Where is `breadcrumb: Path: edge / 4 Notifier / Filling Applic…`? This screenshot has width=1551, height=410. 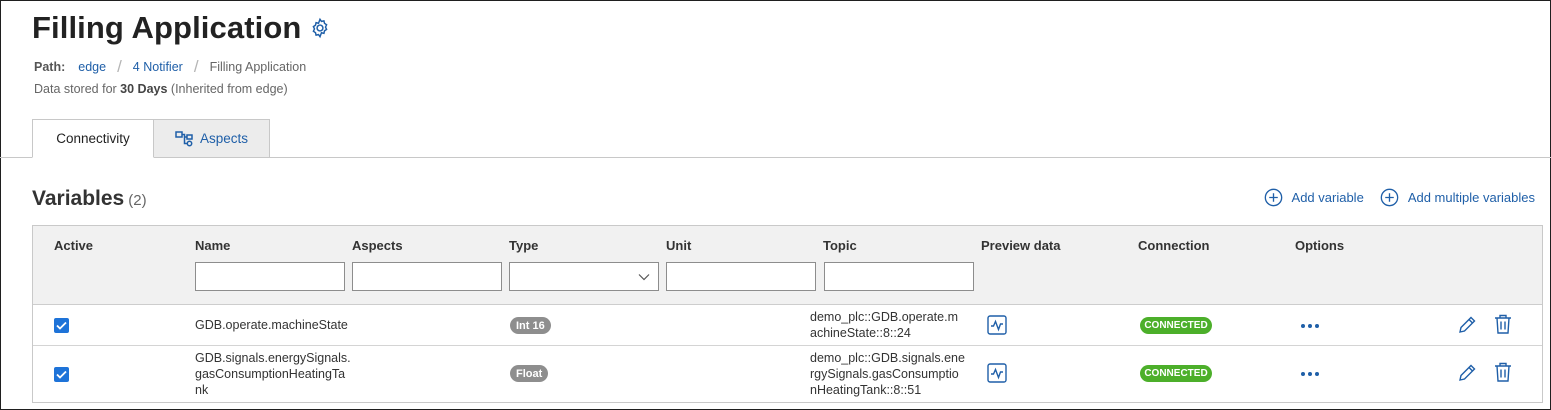
breadcrumb: Path: edge / 4 Notifier / Filling Applic… is located at coordinates (170, 66).